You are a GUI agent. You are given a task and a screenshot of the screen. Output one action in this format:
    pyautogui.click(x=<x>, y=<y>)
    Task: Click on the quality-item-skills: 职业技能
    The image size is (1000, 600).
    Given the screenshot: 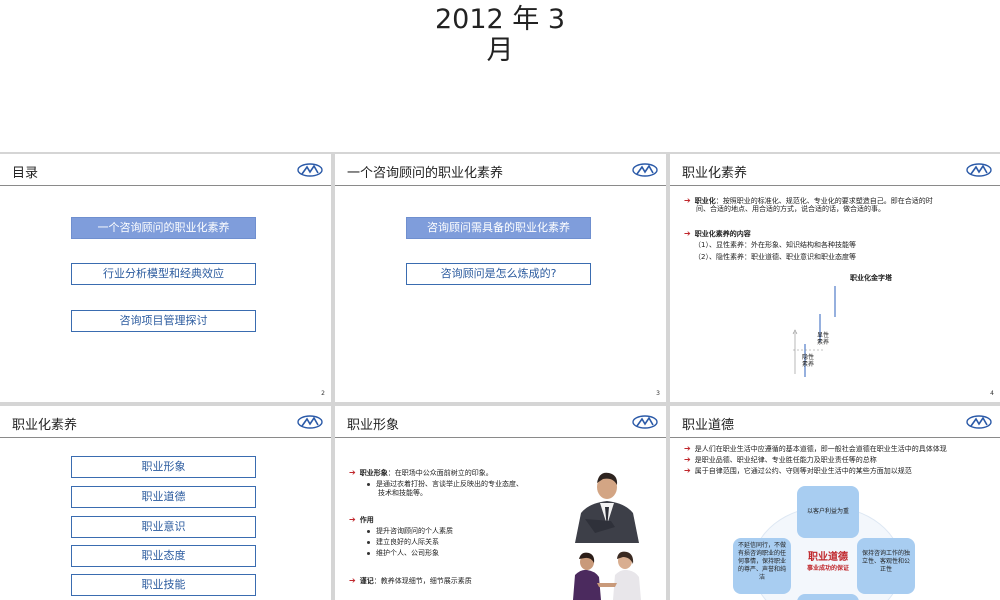 What is the action you would take?
    pyautogui.click(x=163, y=585)
    